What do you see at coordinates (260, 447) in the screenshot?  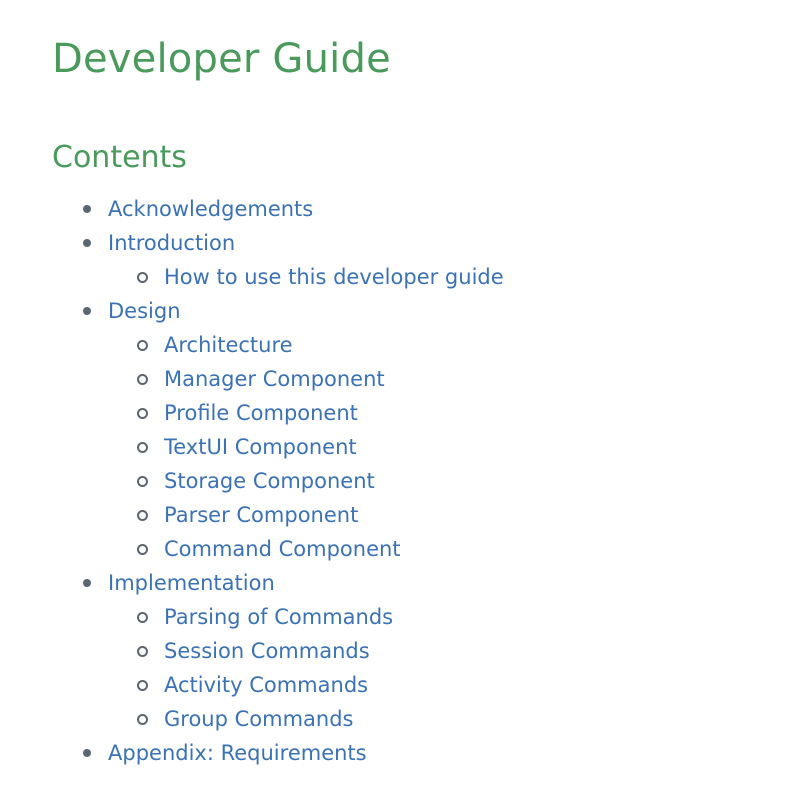 I see `toc-link-textui-component: TextUI Component` at bounding box center [260, 447].